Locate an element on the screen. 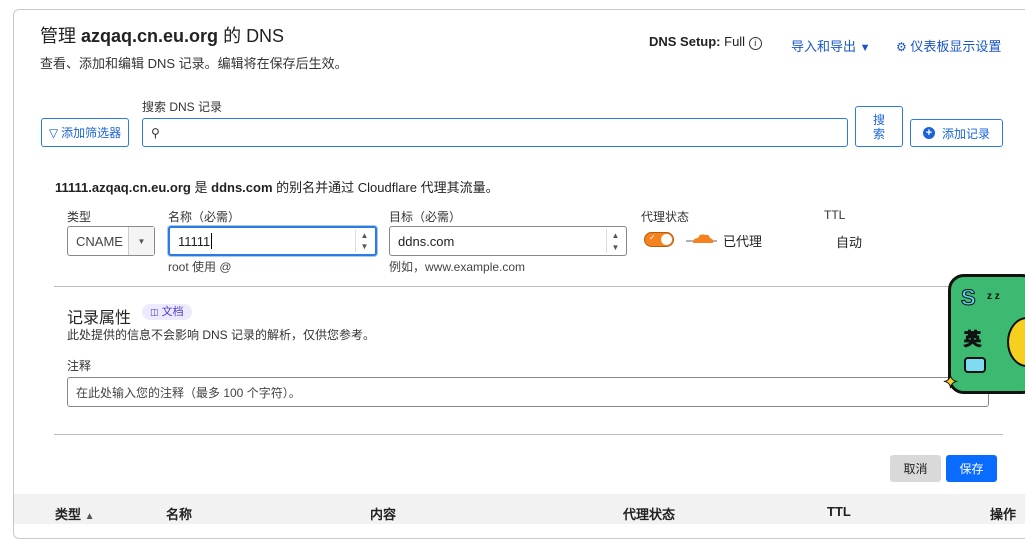  filter-icon: ▽ is located at coordinates (53, 132).